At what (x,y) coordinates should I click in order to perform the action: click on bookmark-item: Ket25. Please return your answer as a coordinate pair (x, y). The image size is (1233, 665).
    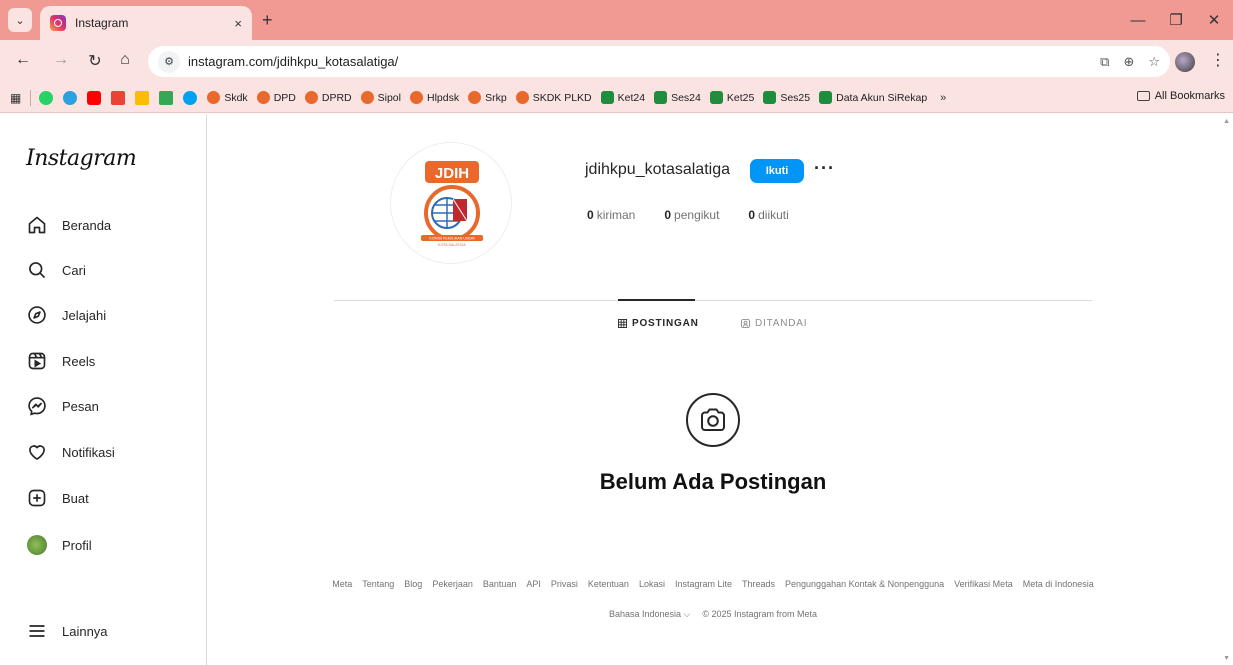
    Looking at the image, I should click on (731, 97).